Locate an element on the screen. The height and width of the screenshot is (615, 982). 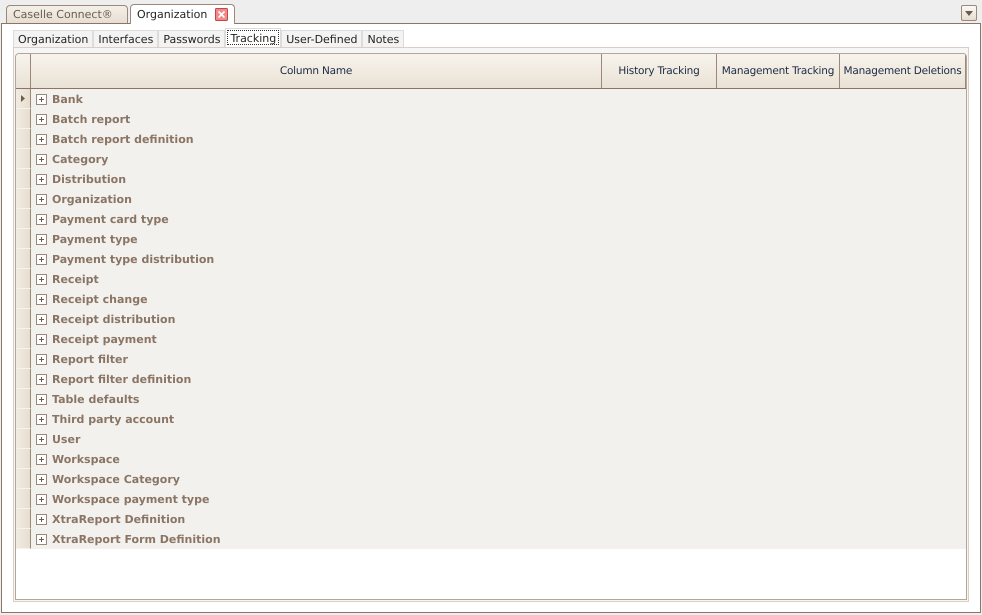
group-row-label: Receipt payment is located at coordinates (104, 339).